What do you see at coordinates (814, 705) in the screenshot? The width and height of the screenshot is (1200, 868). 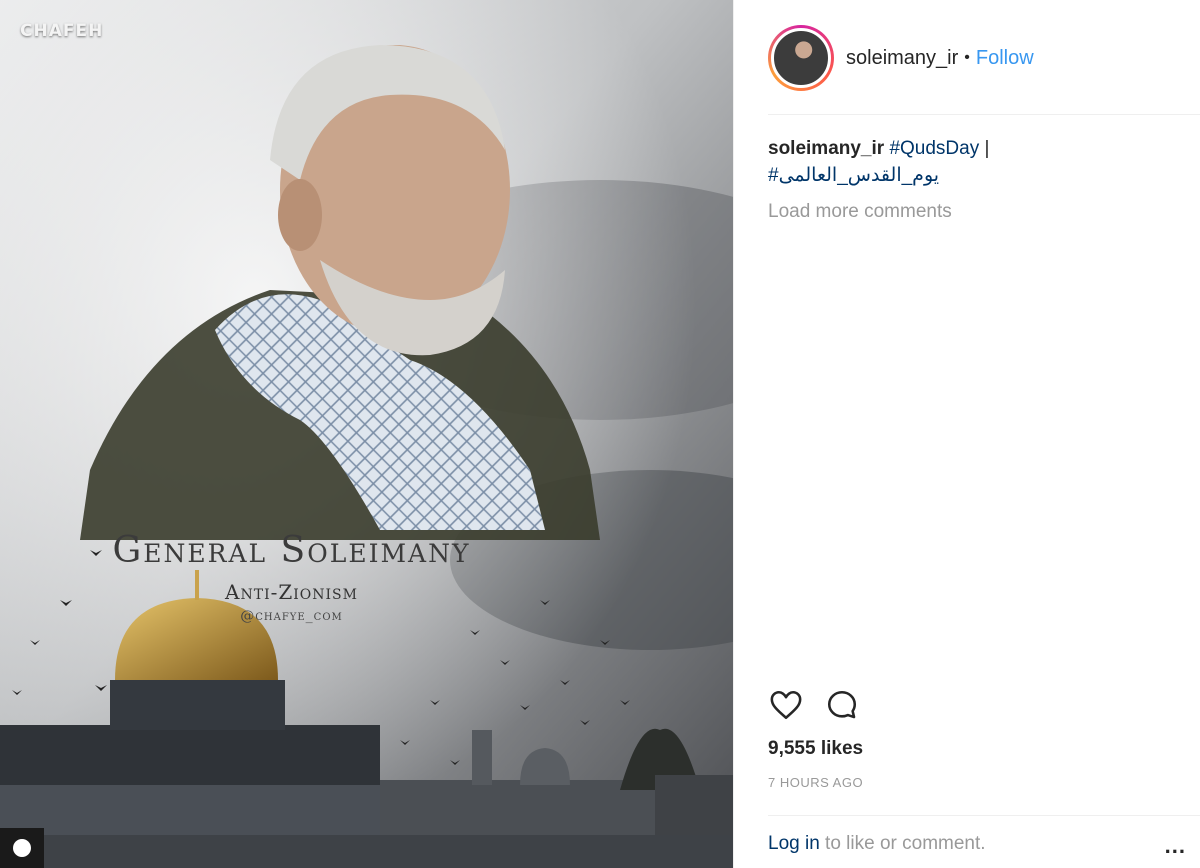 I see `action-bar` at bounding box center [814, 705].